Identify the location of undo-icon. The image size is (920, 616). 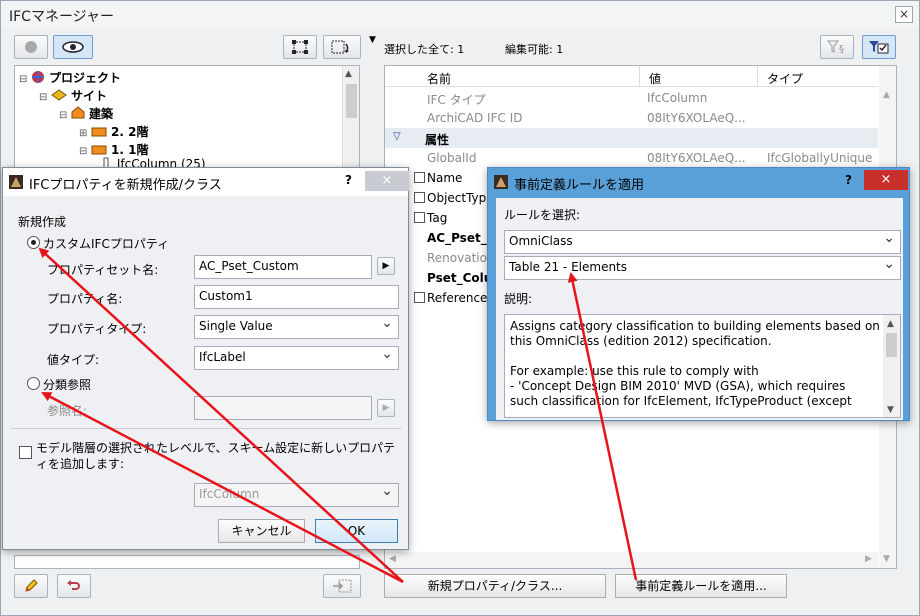
(73, 585).